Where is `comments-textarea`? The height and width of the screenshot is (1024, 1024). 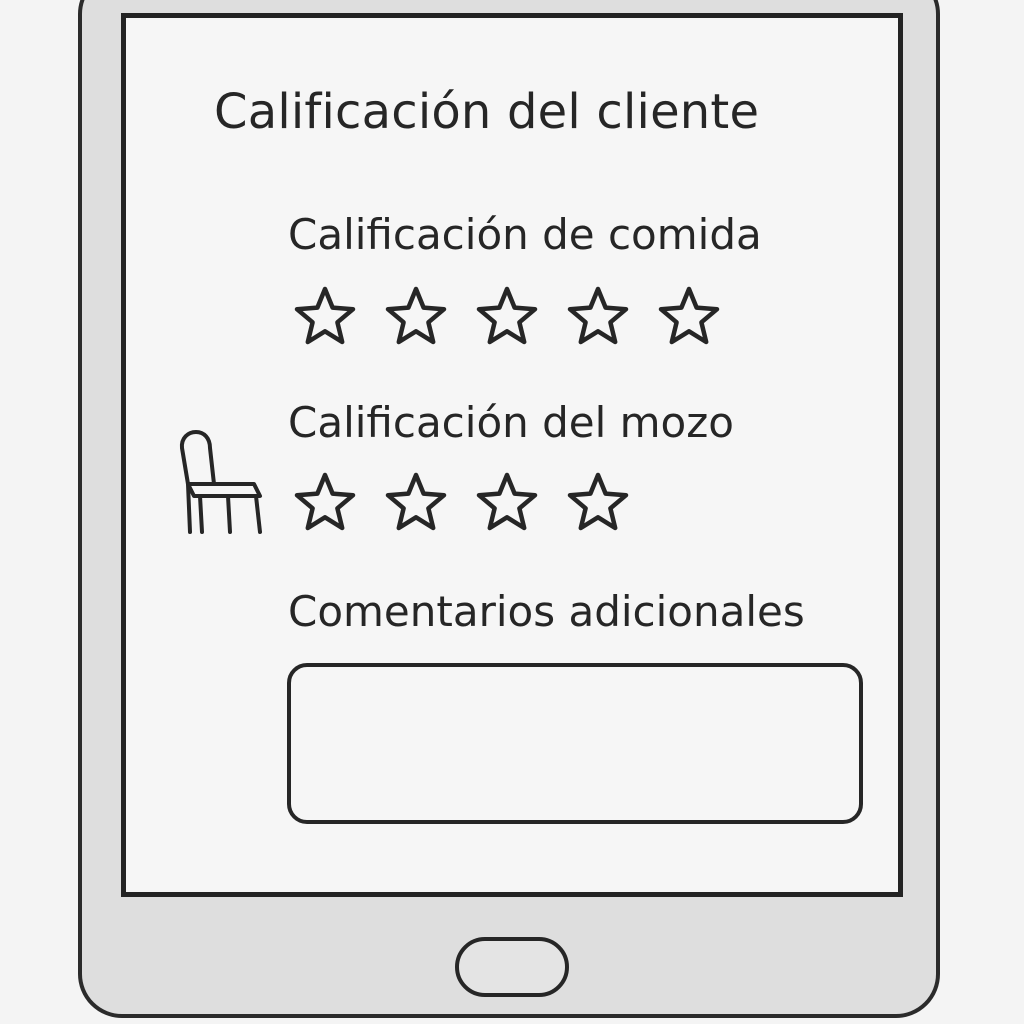 comments-textarea is located at coordinates (575, 743).